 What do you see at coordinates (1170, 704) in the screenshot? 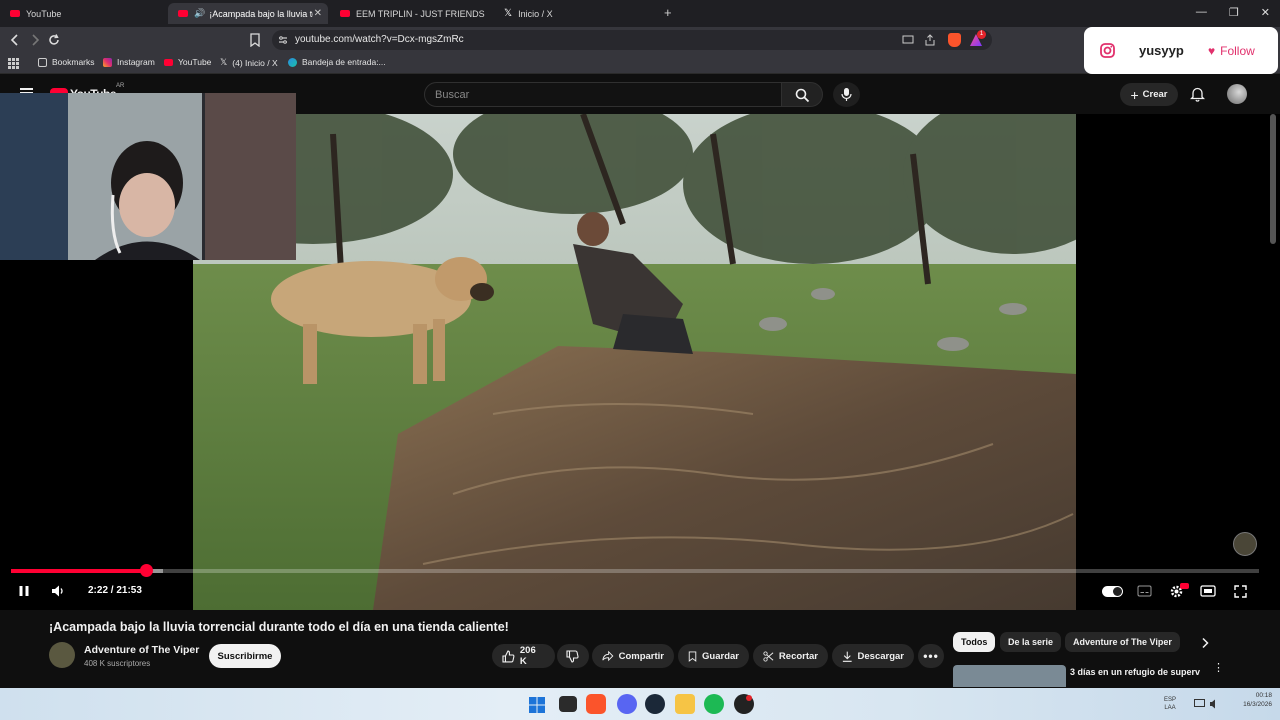
I see `language-indicator: ESP LAA` at bounding box center [1170, 704].